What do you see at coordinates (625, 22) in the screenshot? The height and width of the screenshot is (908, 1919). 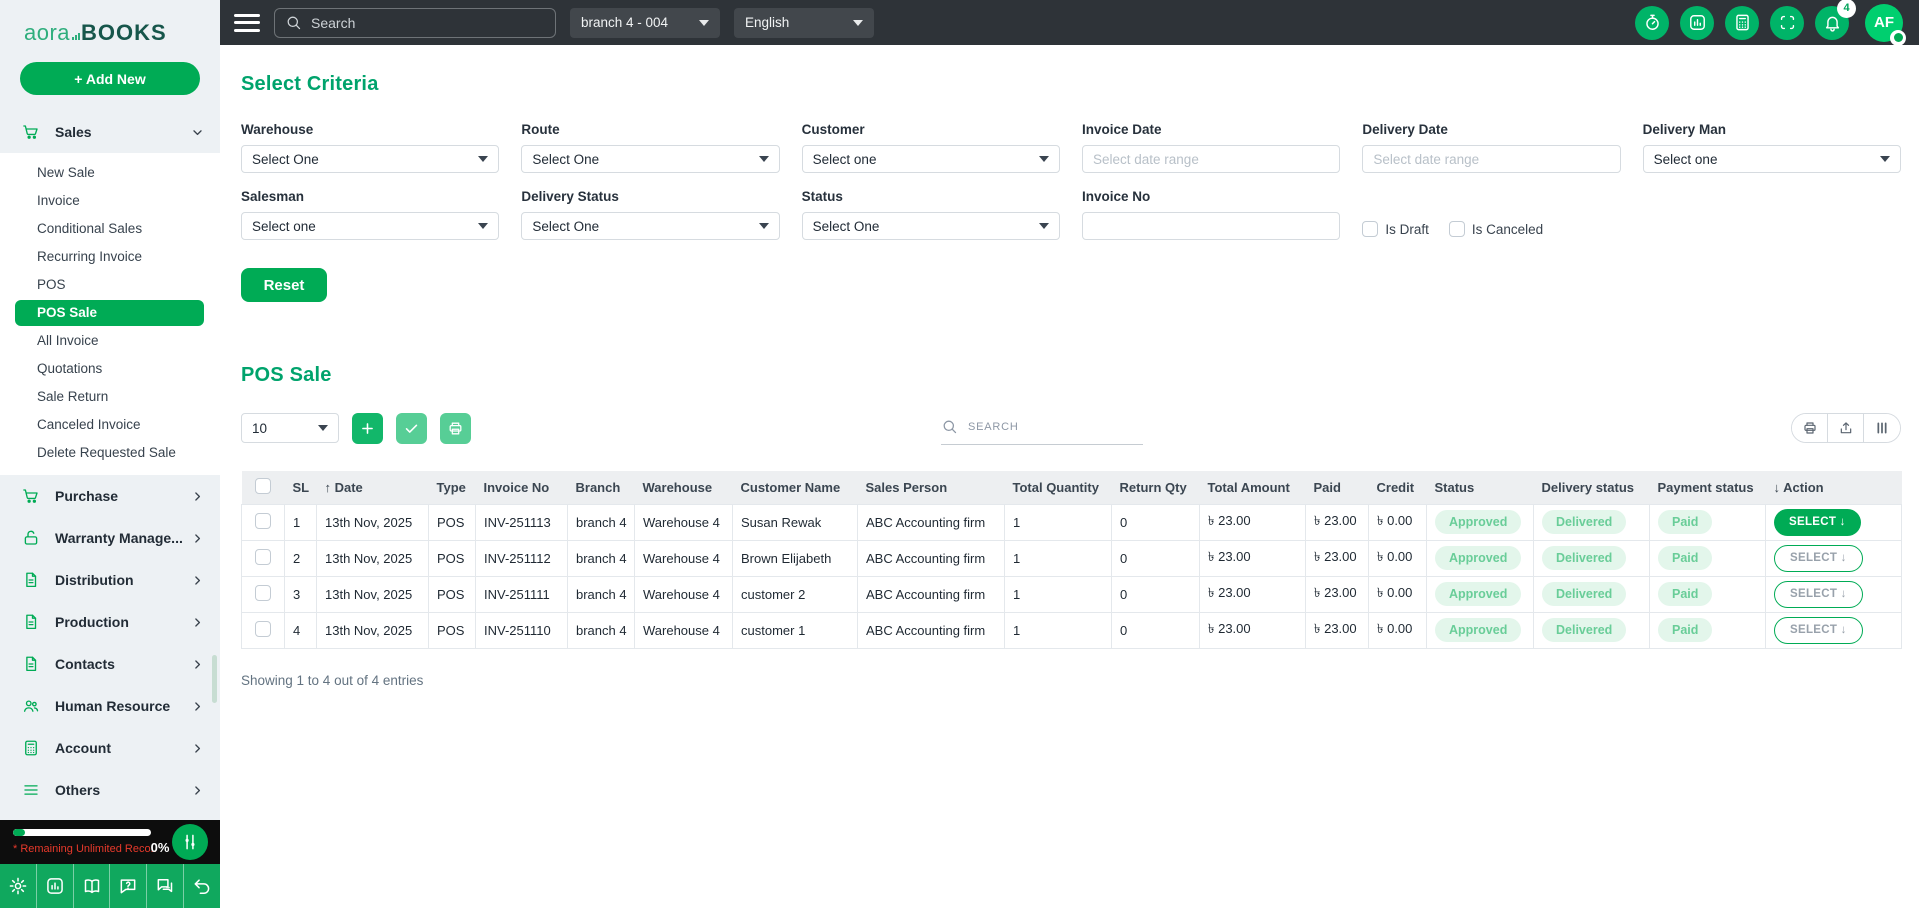 I see `branch-select-value: branch 4 - 004` at bounding box center [625, 22].